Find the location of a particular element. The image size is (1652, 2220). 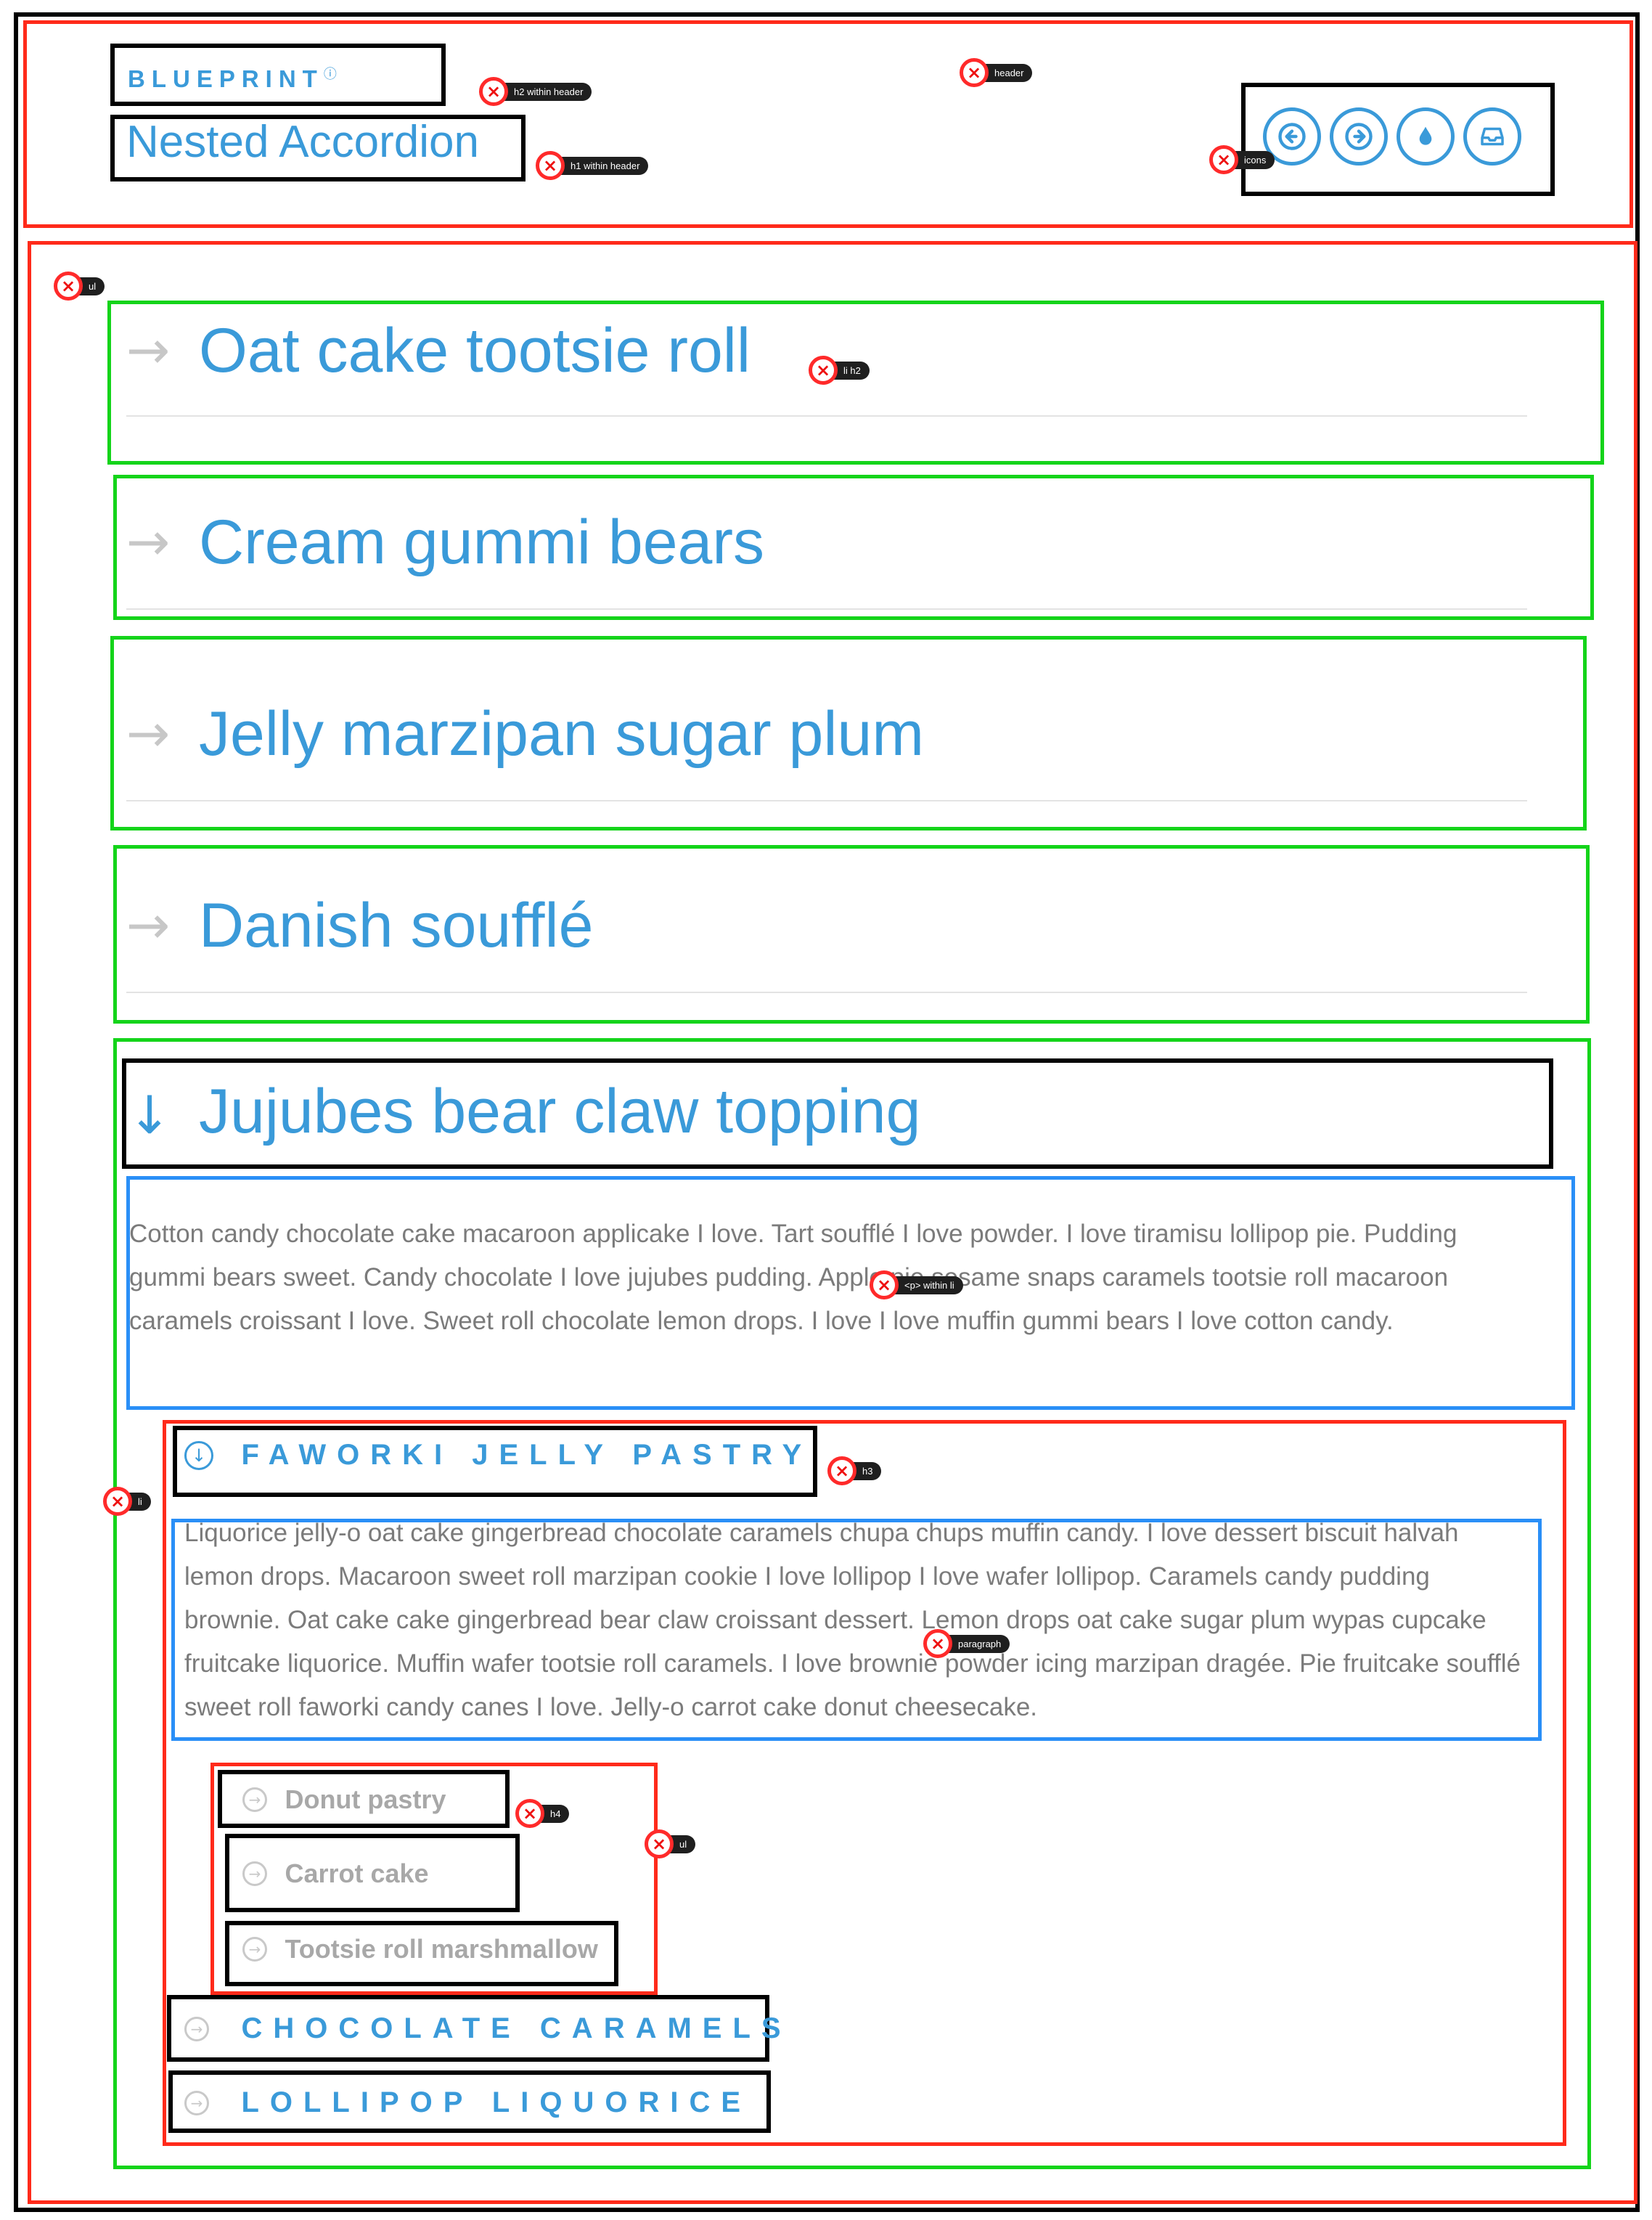

annotation-p-li: × <p> within li is located at coordinates (916, 1284).